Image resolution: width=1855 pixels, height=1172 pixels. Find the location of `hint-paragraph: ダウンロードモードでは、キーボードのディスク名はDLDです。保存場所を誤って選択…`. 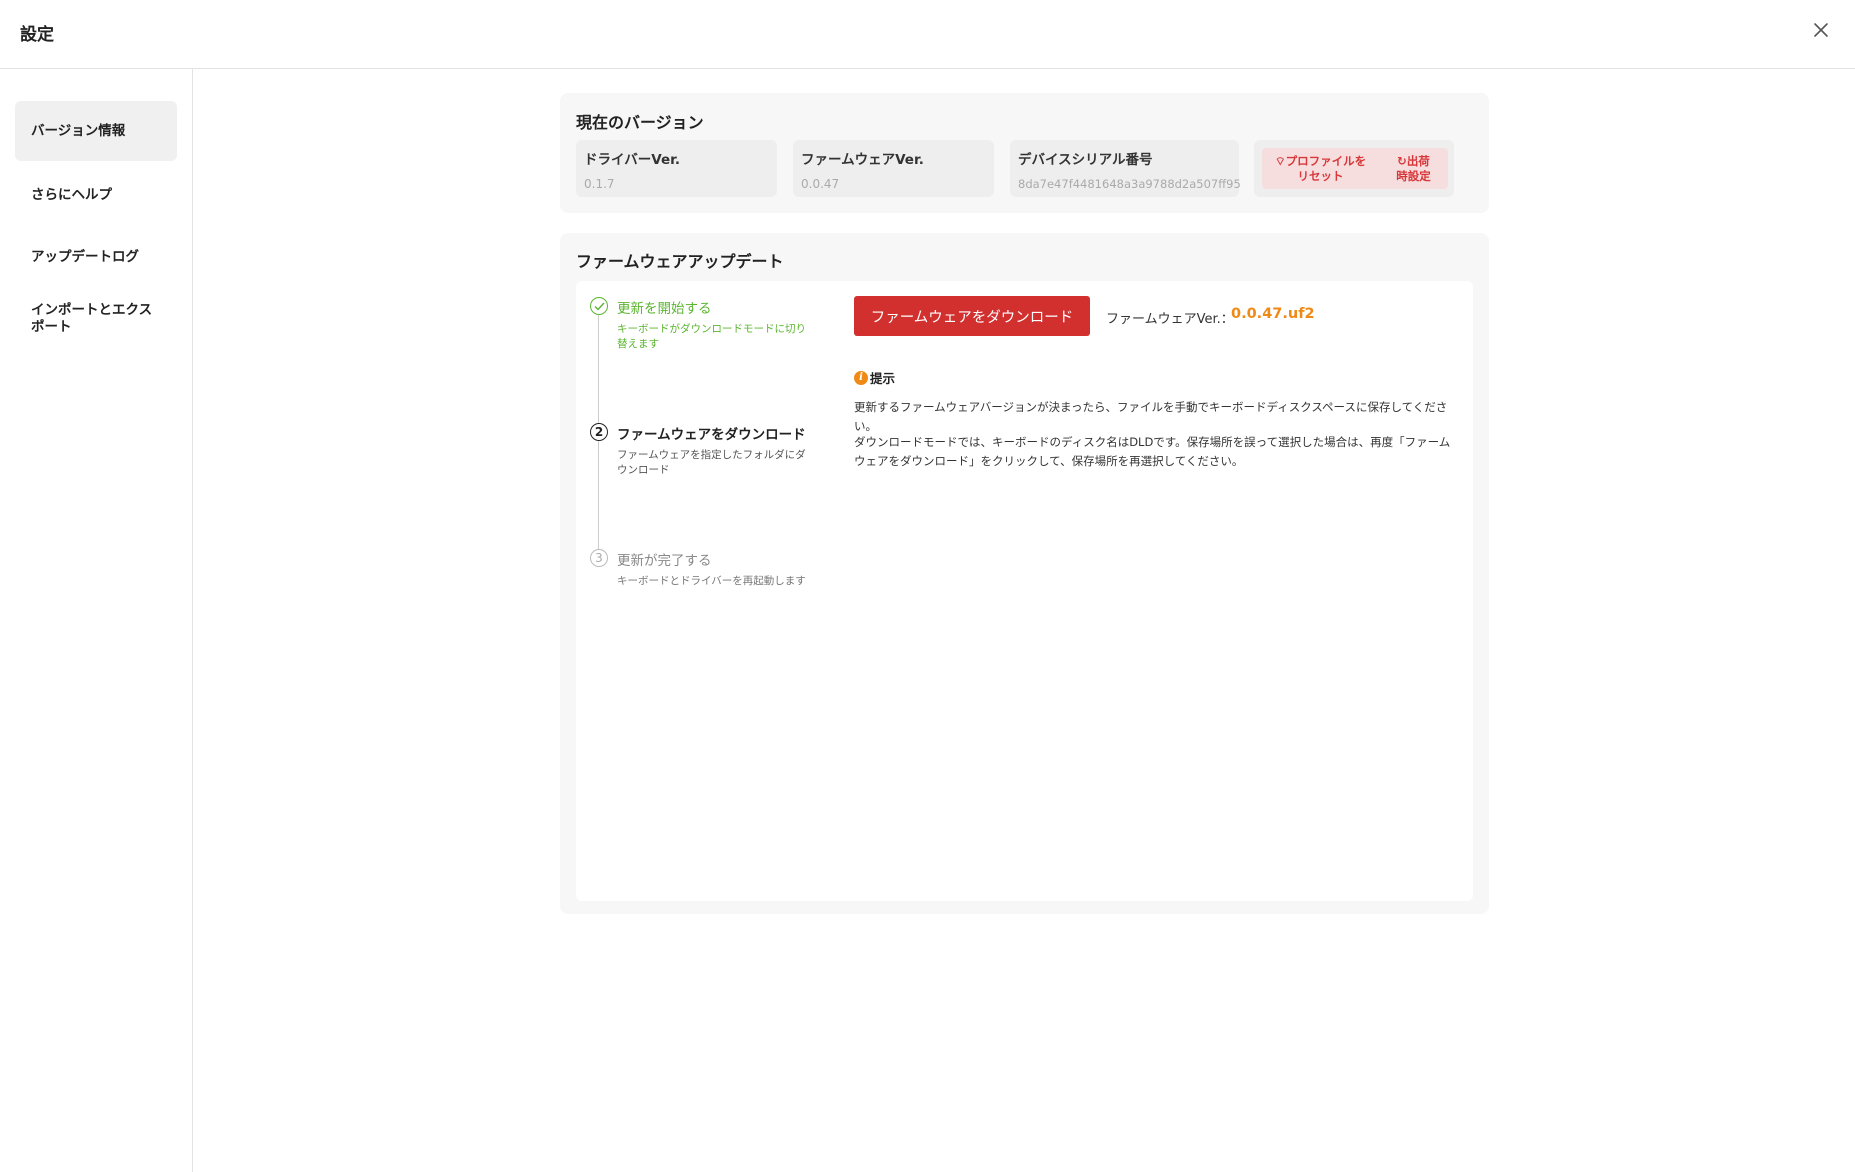

hint-paragraph: ダウンロードモードでは、キーボードのディスク名はDLDです。保存場所を誤って選択… is located at coordinates (1152, 451).